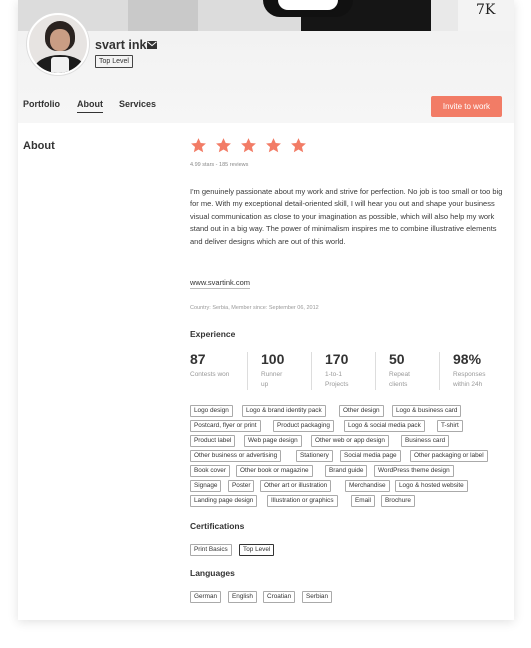  What do you see at coordinates (213, 334) in the screenshot?
I see `experience-heading: Experience` at bounding box center [213, 334].